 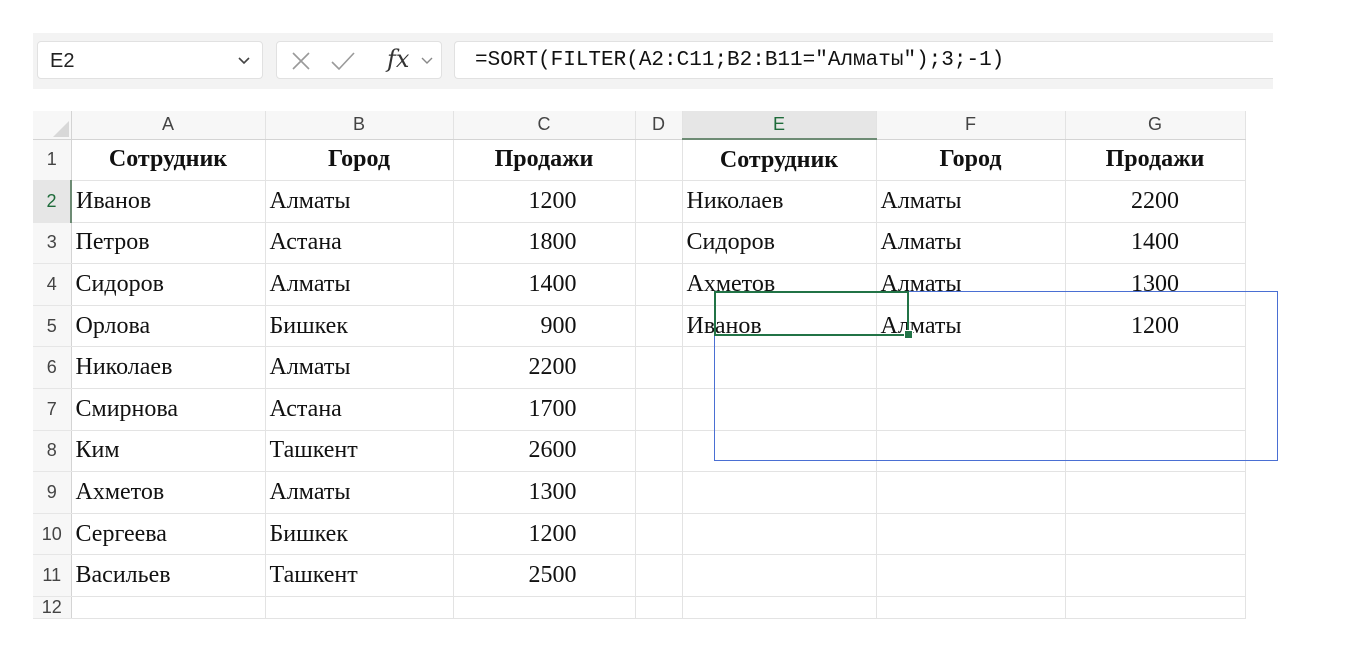 What do you see at coordinates (659, 409) in the screenshot?
I see `cell-d7` at bounding box center [659, 409].